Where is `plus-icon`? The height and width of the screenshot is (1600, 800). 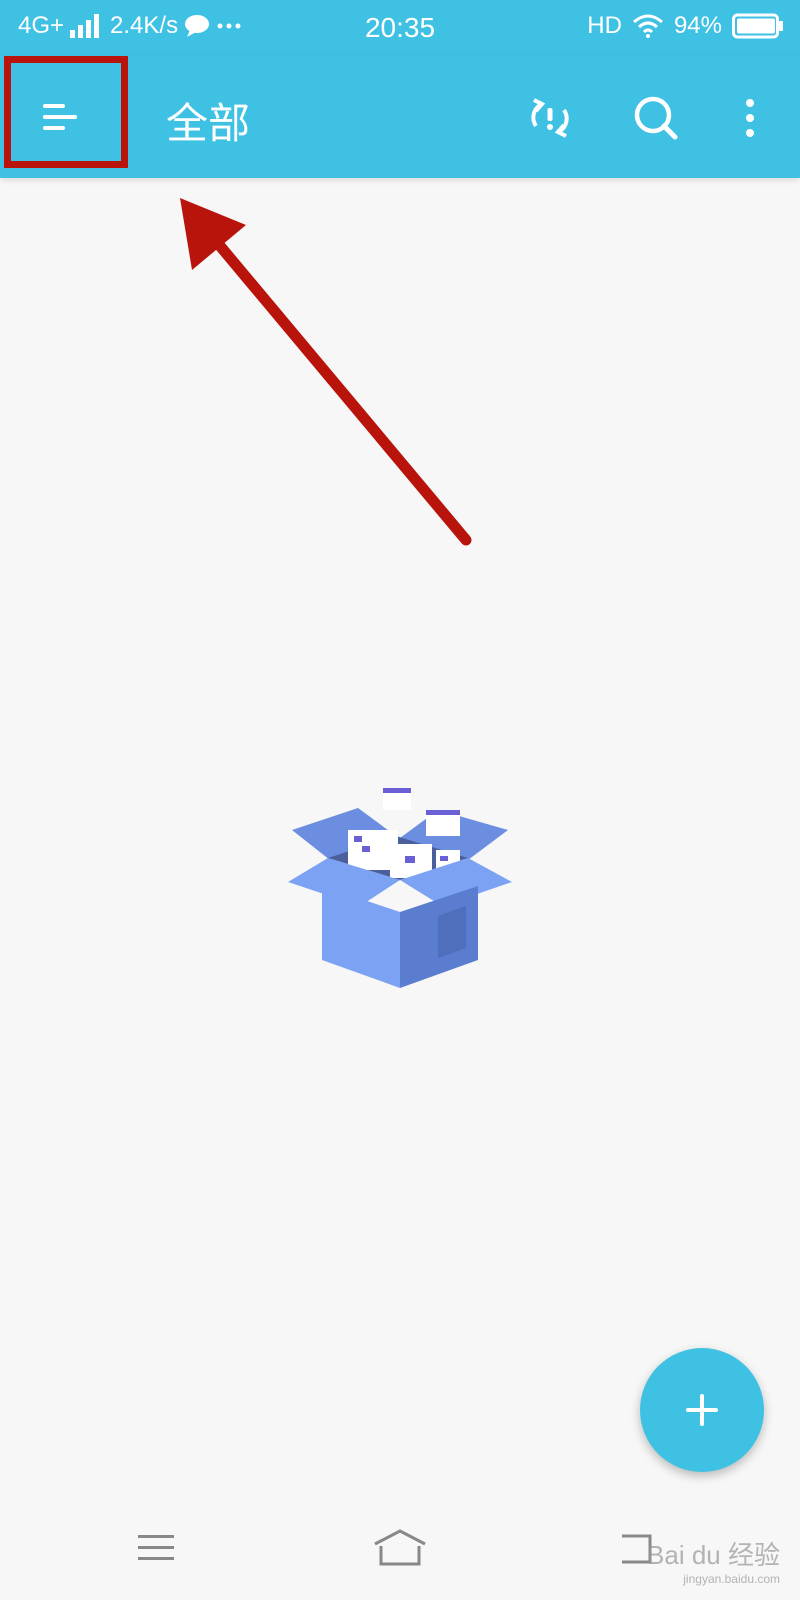 plus-icon is located at coordinates (702, 1410).